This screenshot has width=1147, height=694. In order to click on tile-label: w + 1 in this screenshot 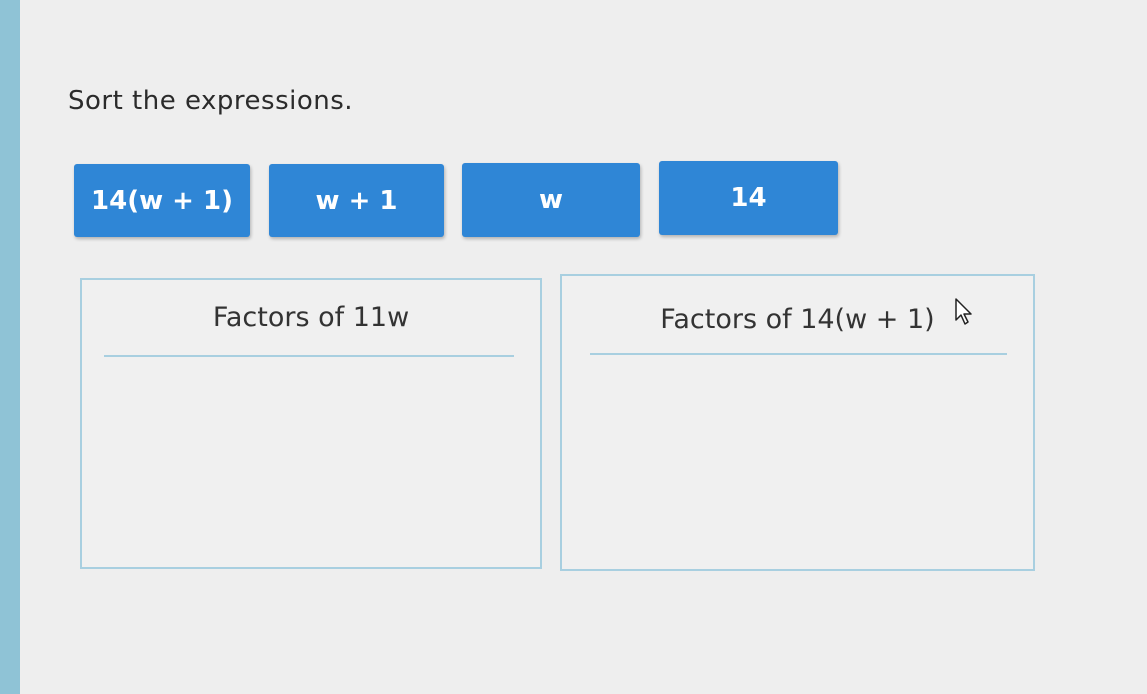, I will do `click(356, 200)`.